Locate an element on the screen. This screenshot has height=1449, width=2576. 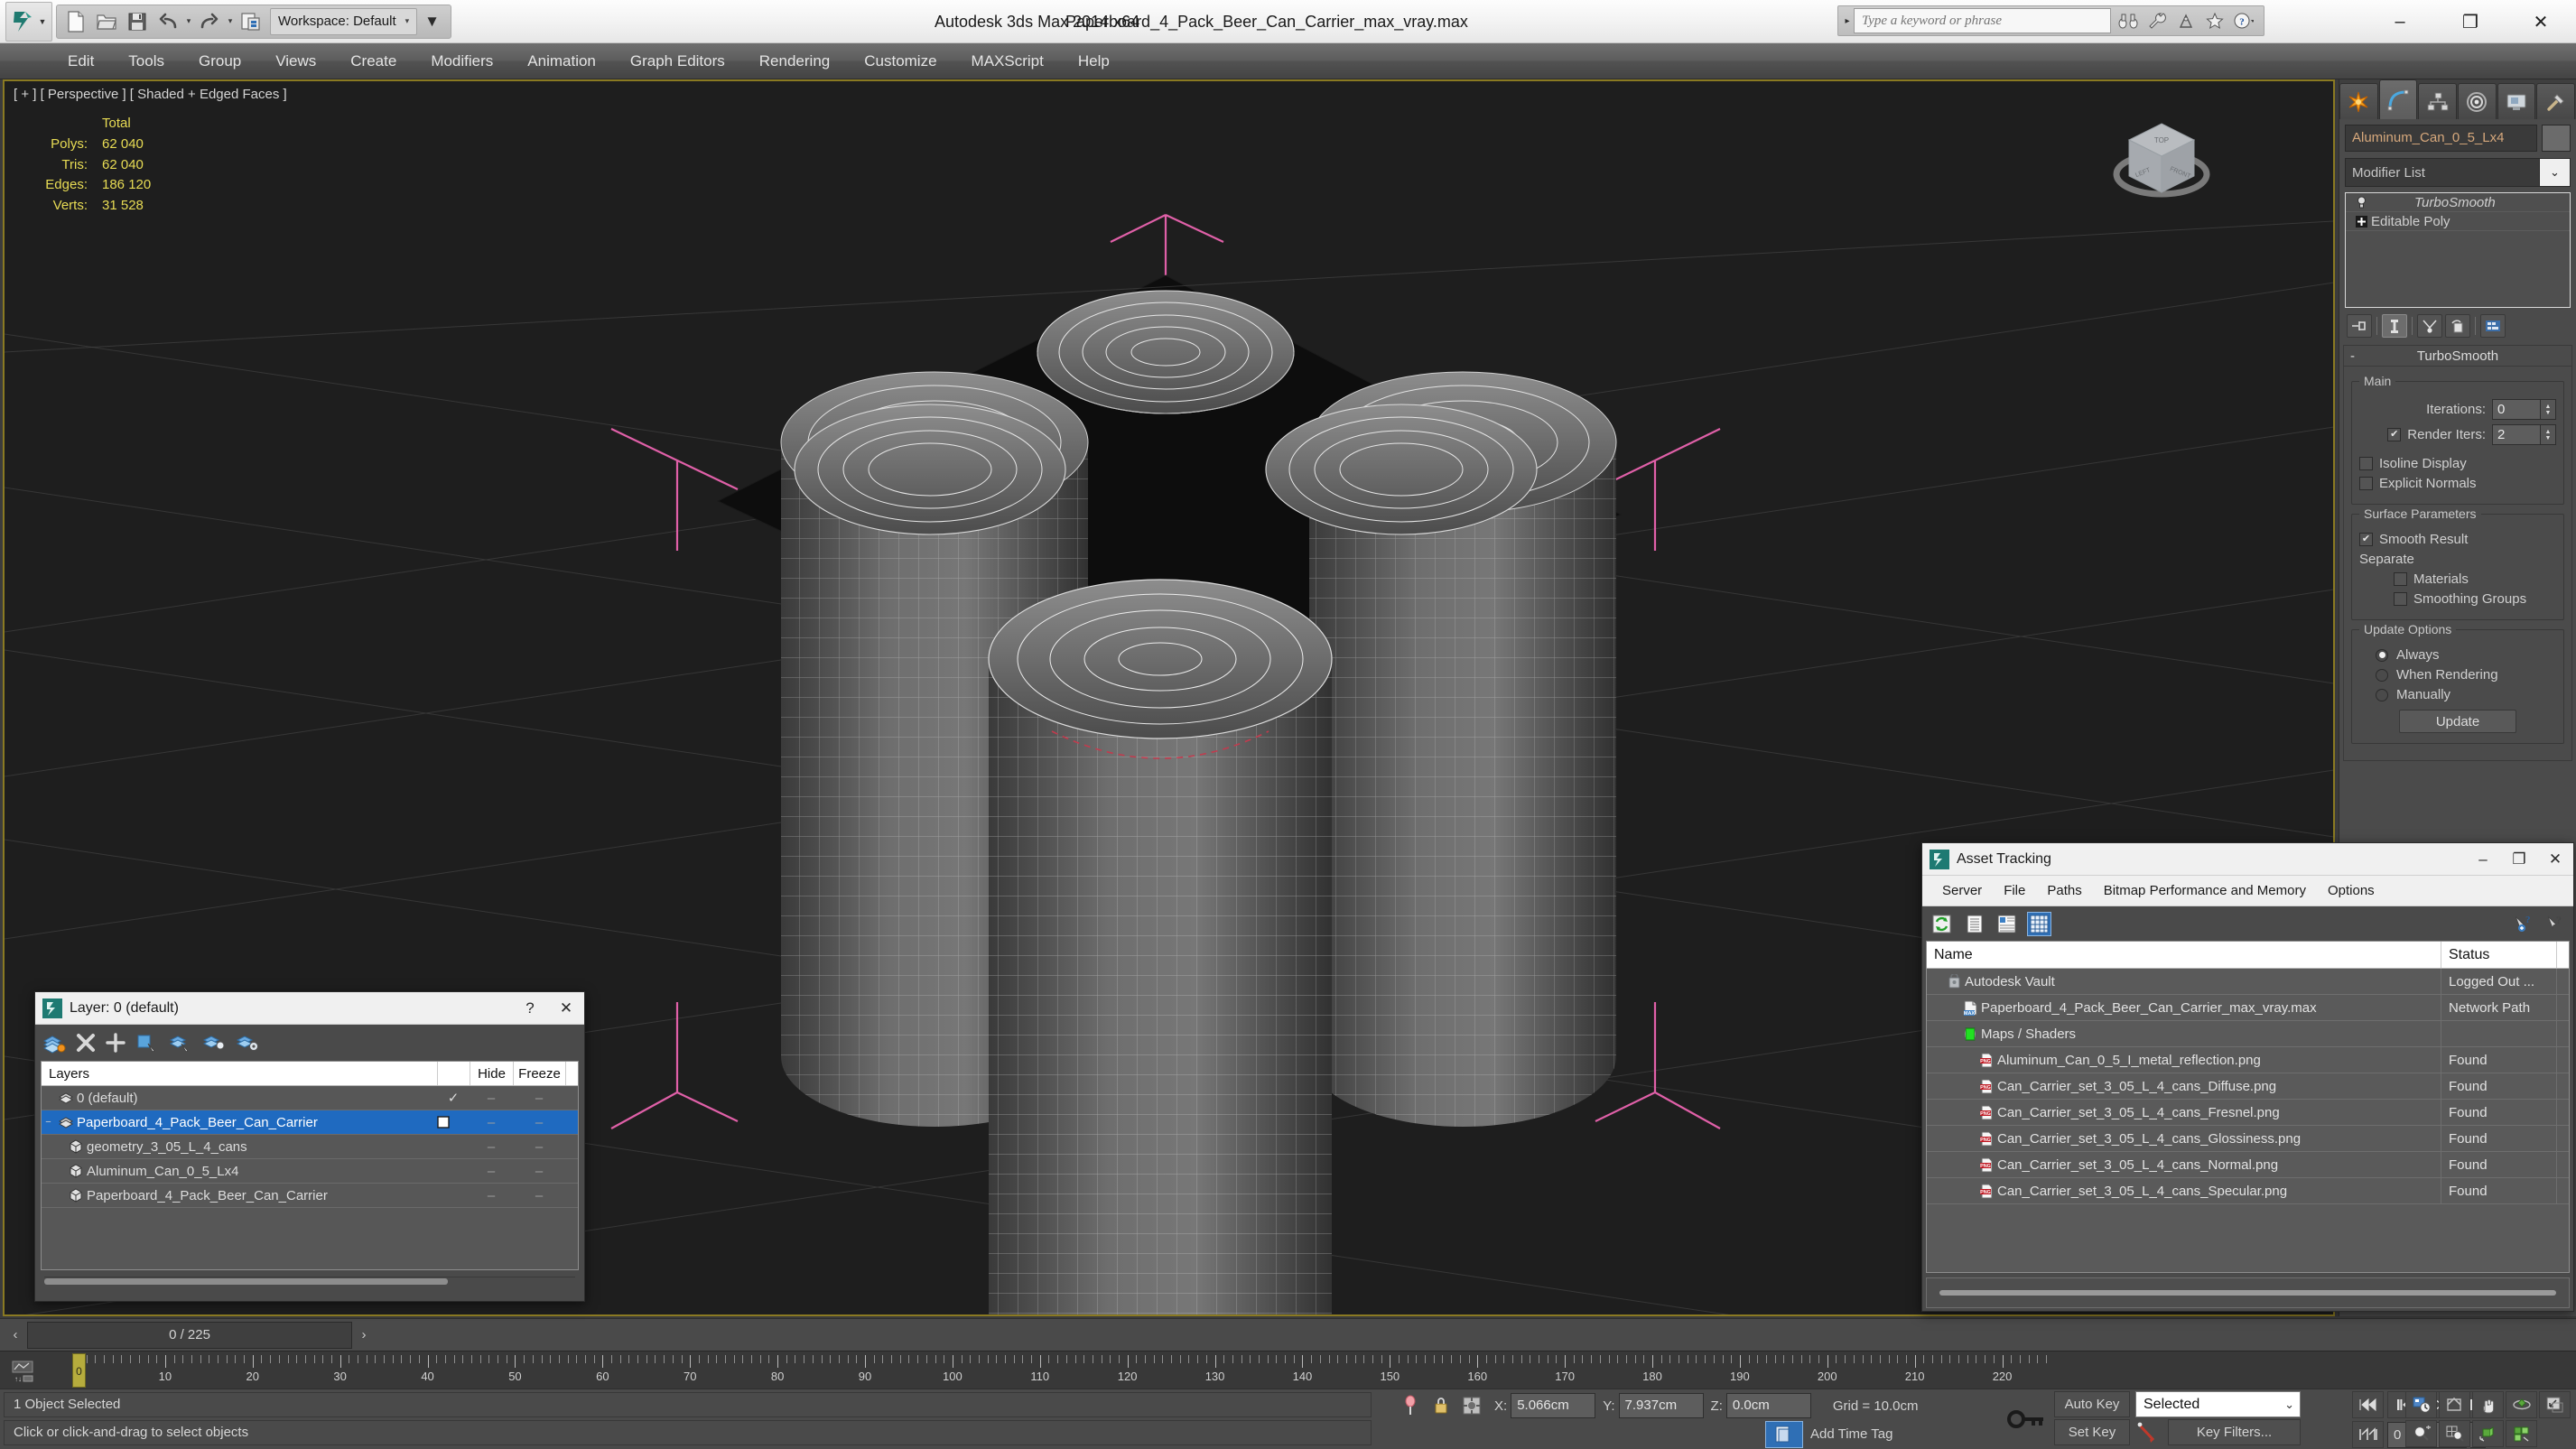
remove-modifier-icon is located at coordinates (2457, 326).